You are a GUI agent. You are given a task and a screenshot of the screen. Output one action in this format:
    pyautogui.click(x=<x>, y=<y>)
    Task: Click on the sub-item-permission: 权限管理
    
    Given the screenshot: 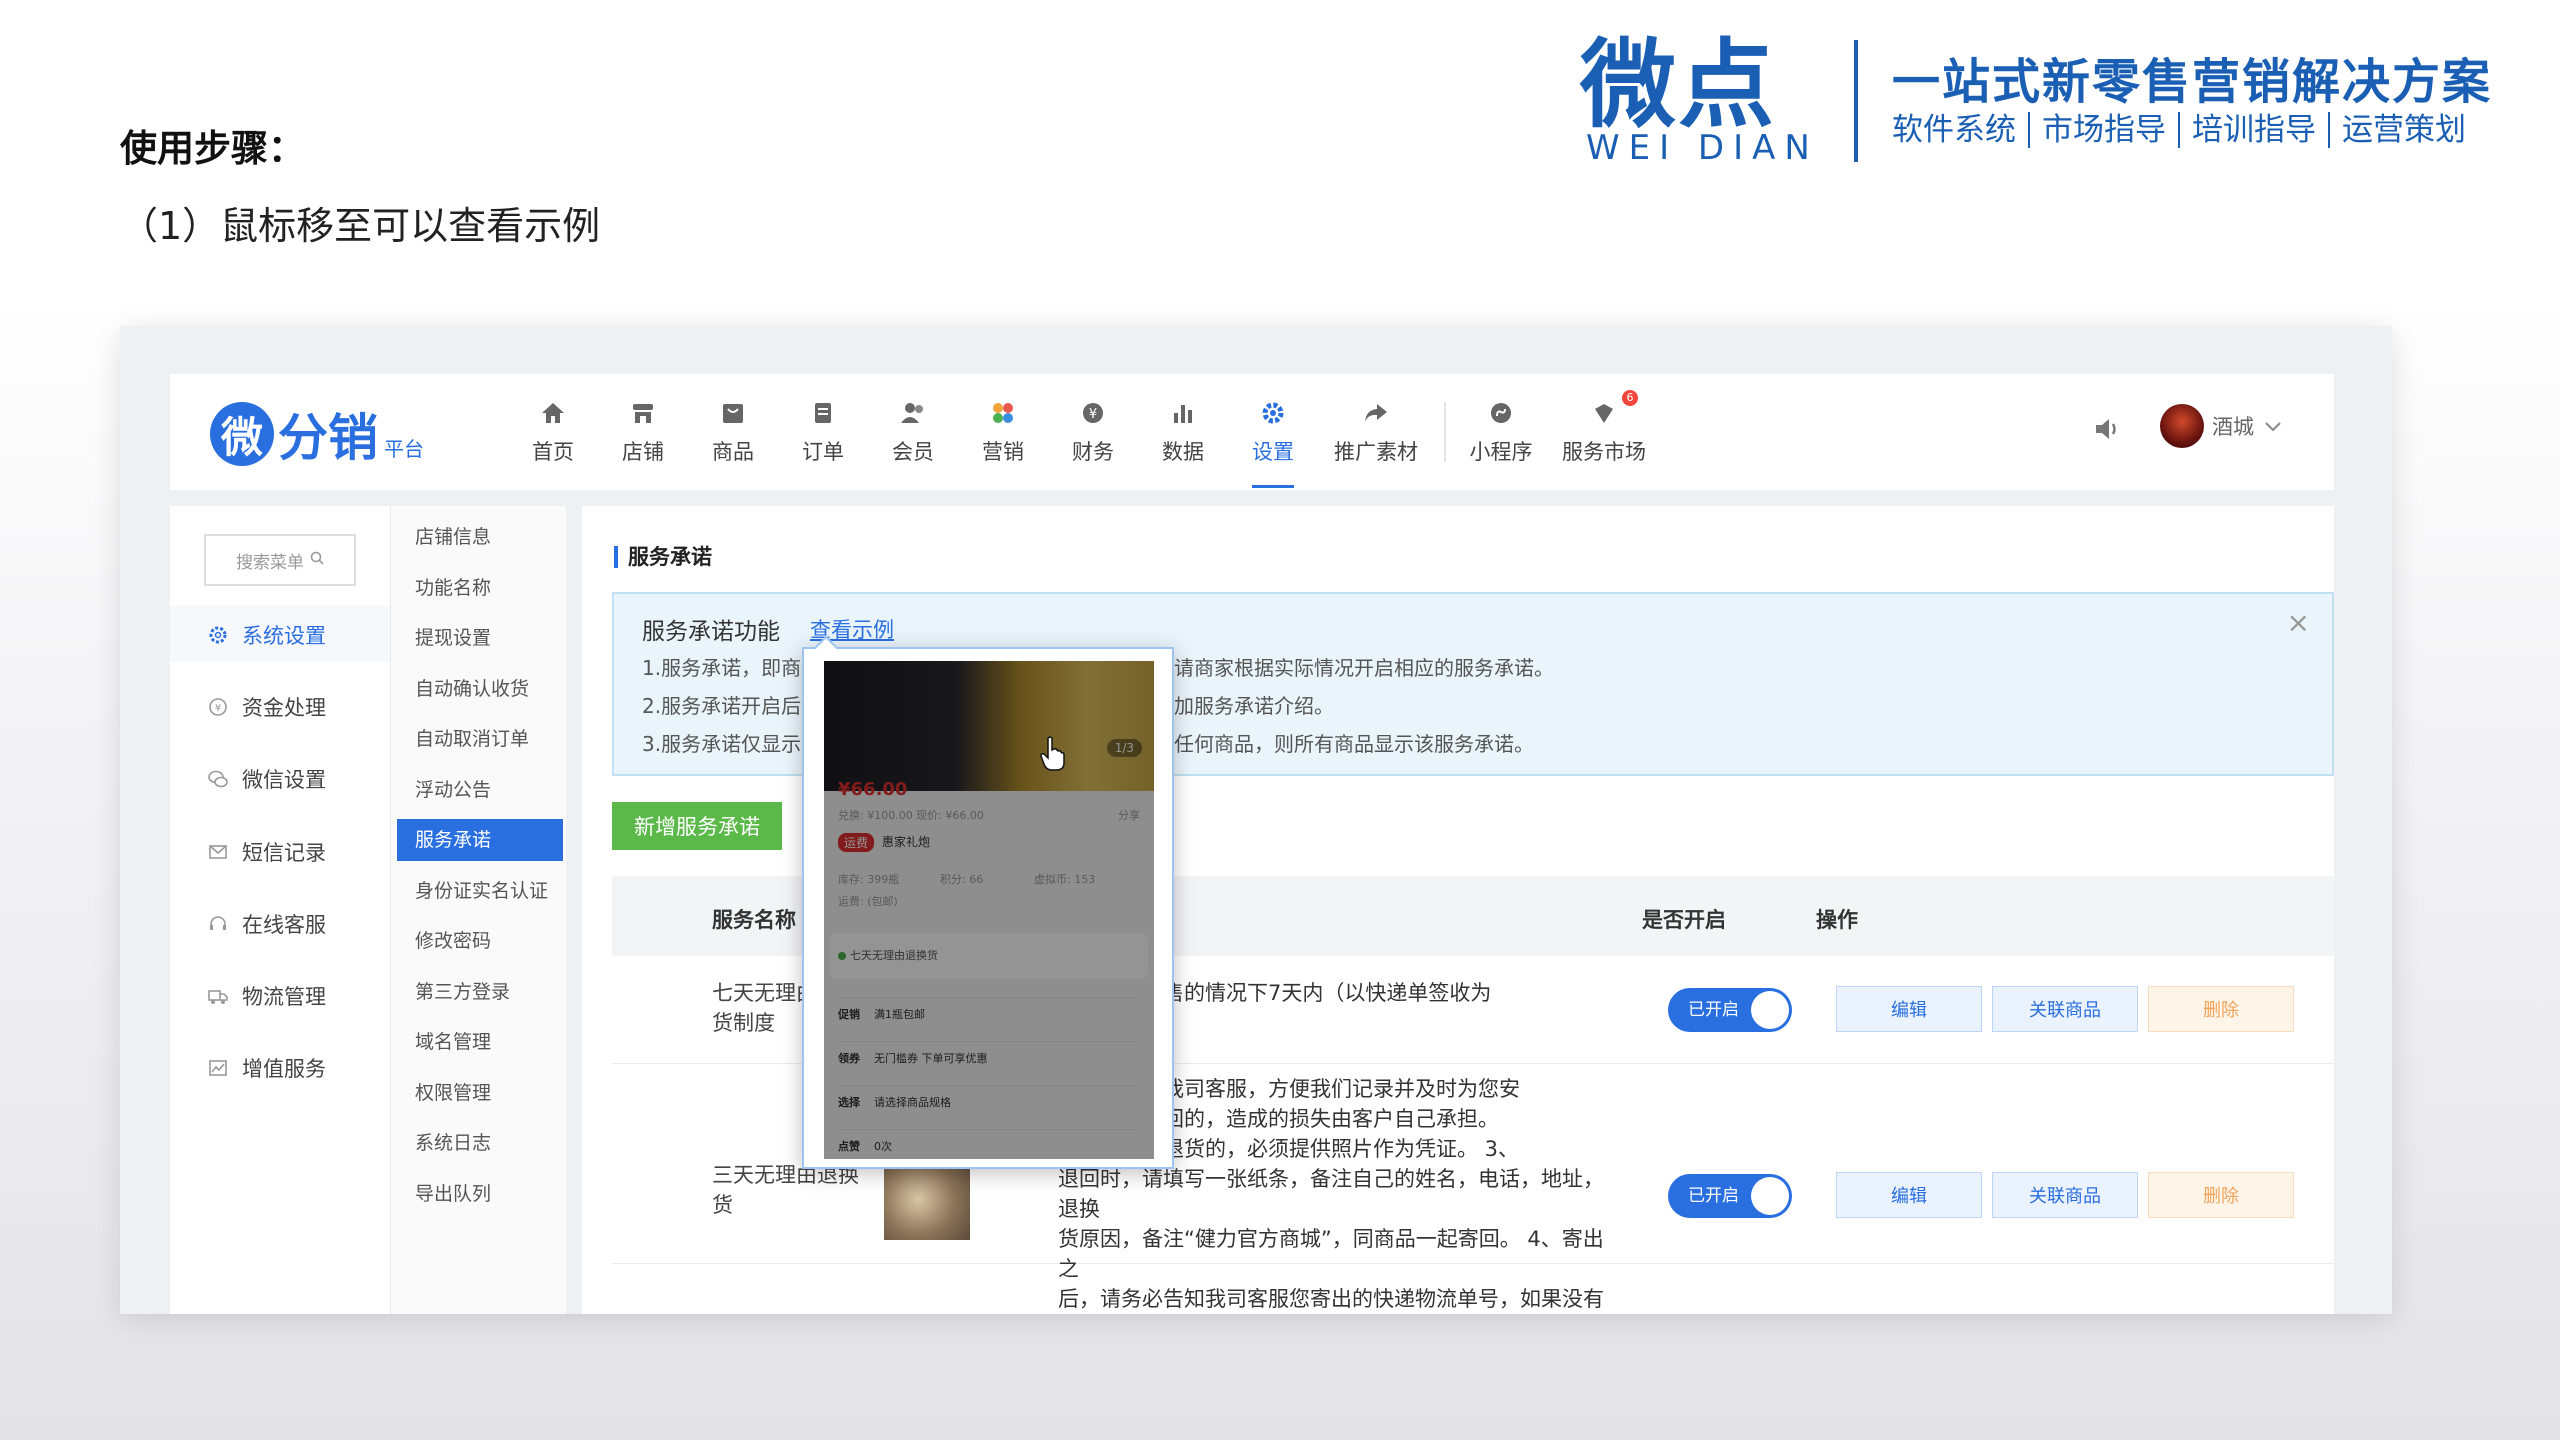 What is the action you would take?
    pyautogui.click(x=479, y=1093)
    